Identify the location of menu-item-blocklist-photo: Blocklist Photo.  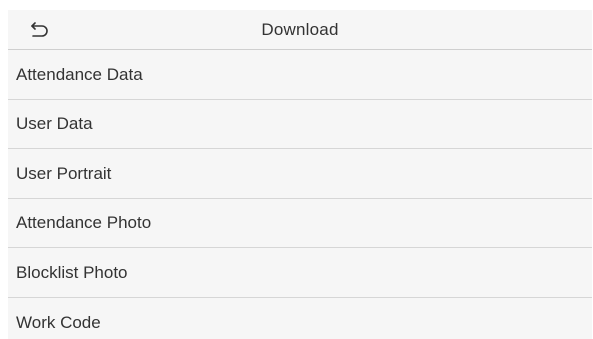
(300, 273).